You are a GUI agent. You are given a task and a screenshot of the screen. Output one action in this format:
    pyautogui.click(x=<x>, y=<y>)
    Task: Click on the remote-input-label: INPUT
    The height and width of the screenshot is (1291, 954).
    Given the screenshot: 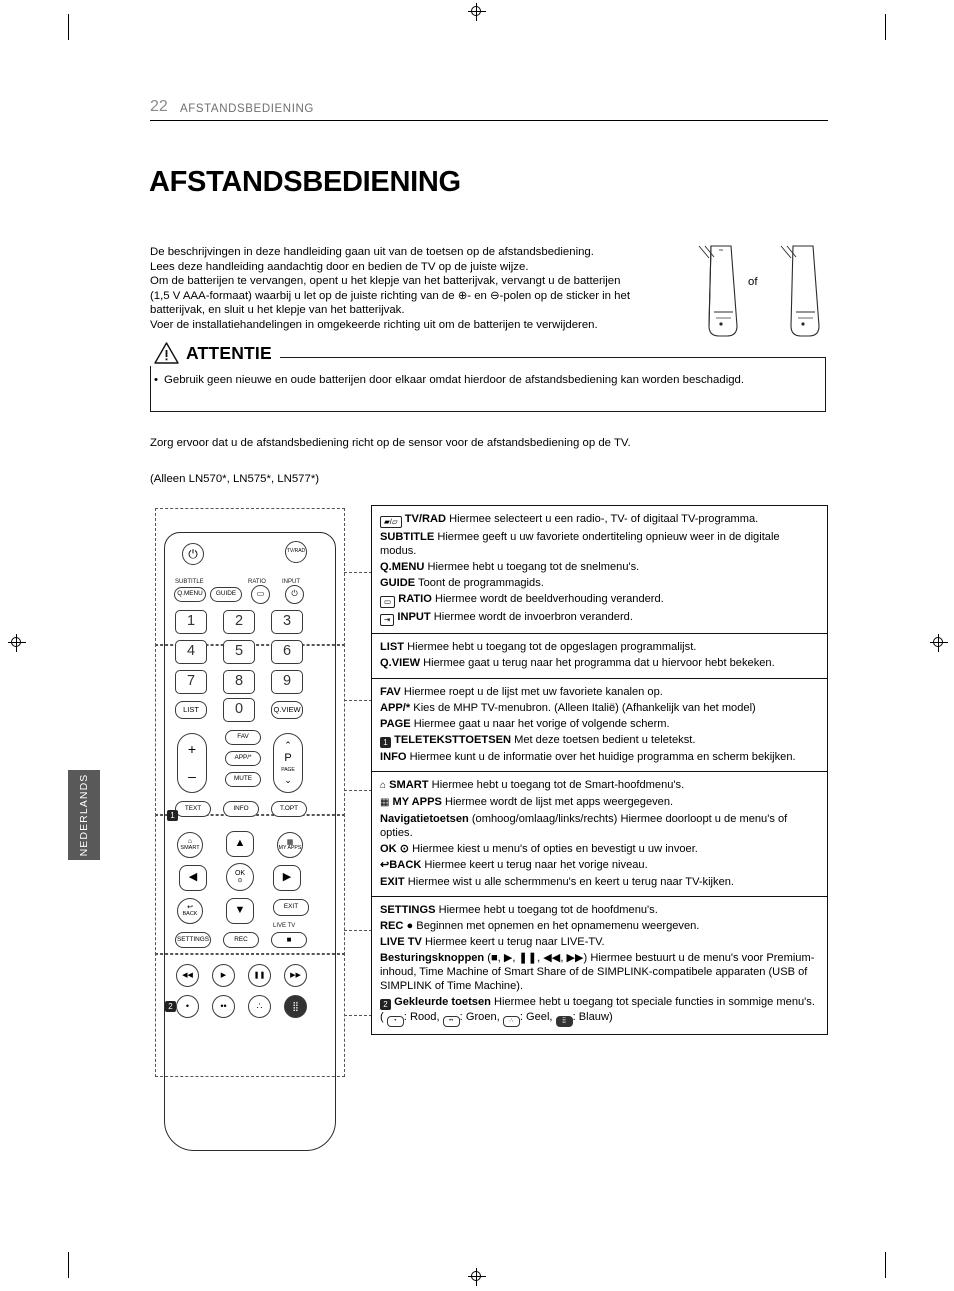 What is the action you would take?
    pyautogui.click(x=291, y=582)
    